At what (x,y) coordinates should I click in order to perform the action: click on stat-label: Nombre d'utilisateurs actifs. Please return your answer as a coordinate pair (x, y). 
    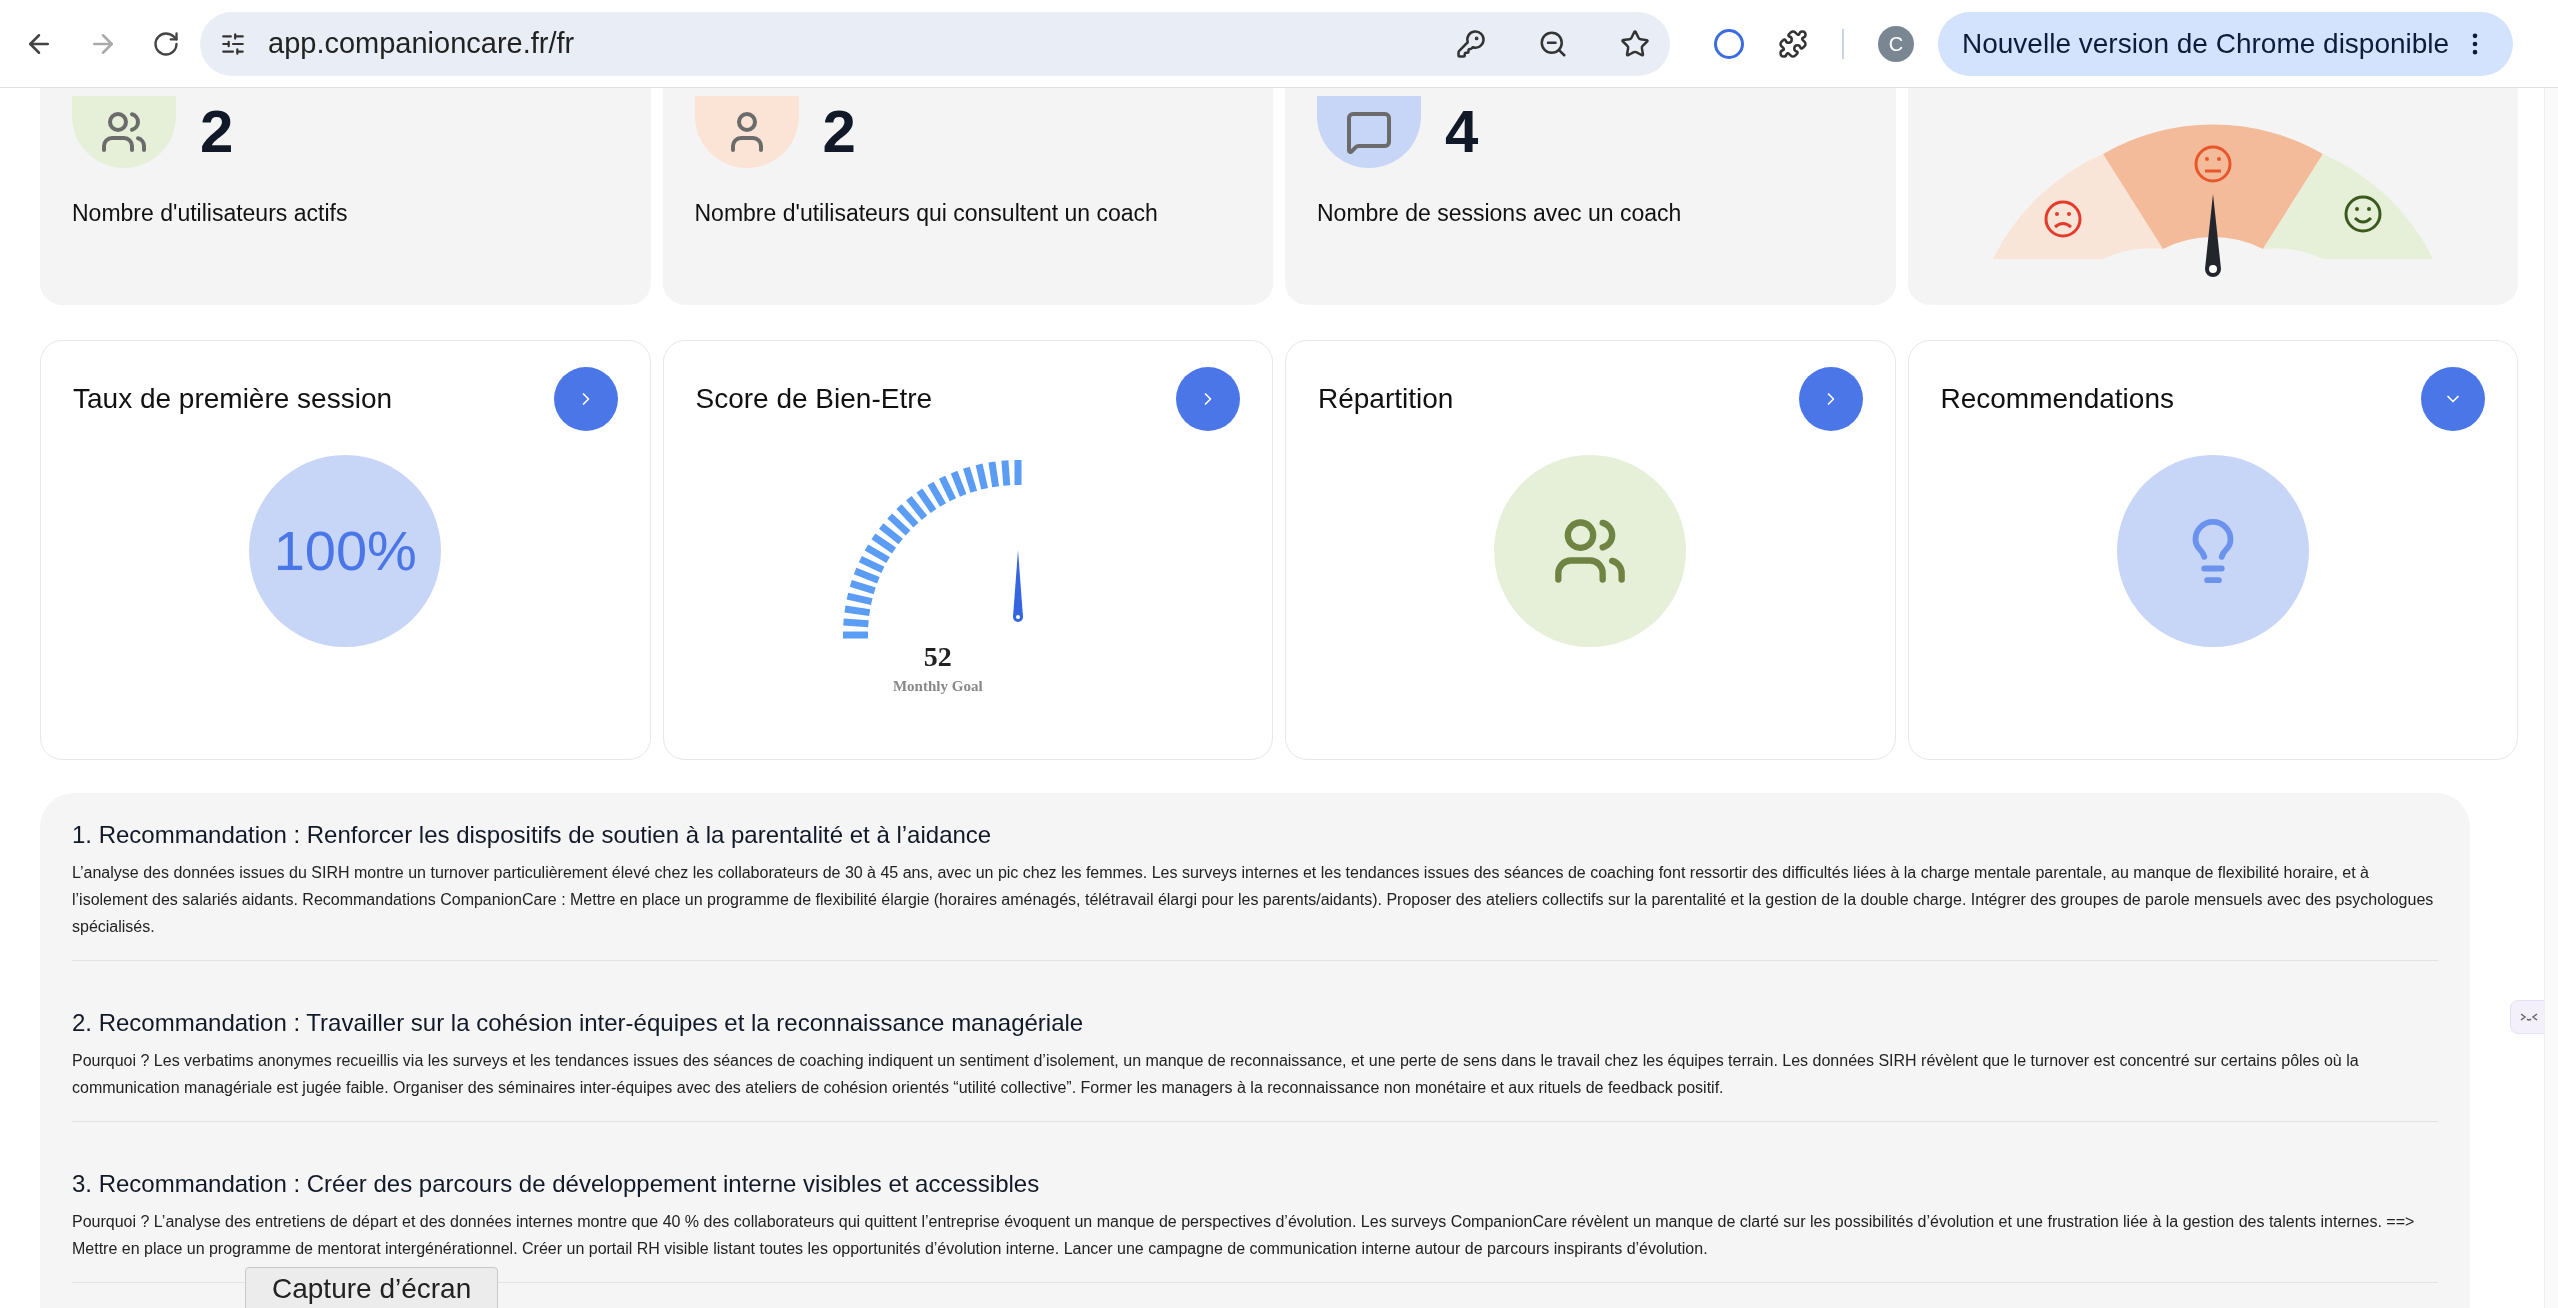
    Looking at the image, I should click on (210, 213).